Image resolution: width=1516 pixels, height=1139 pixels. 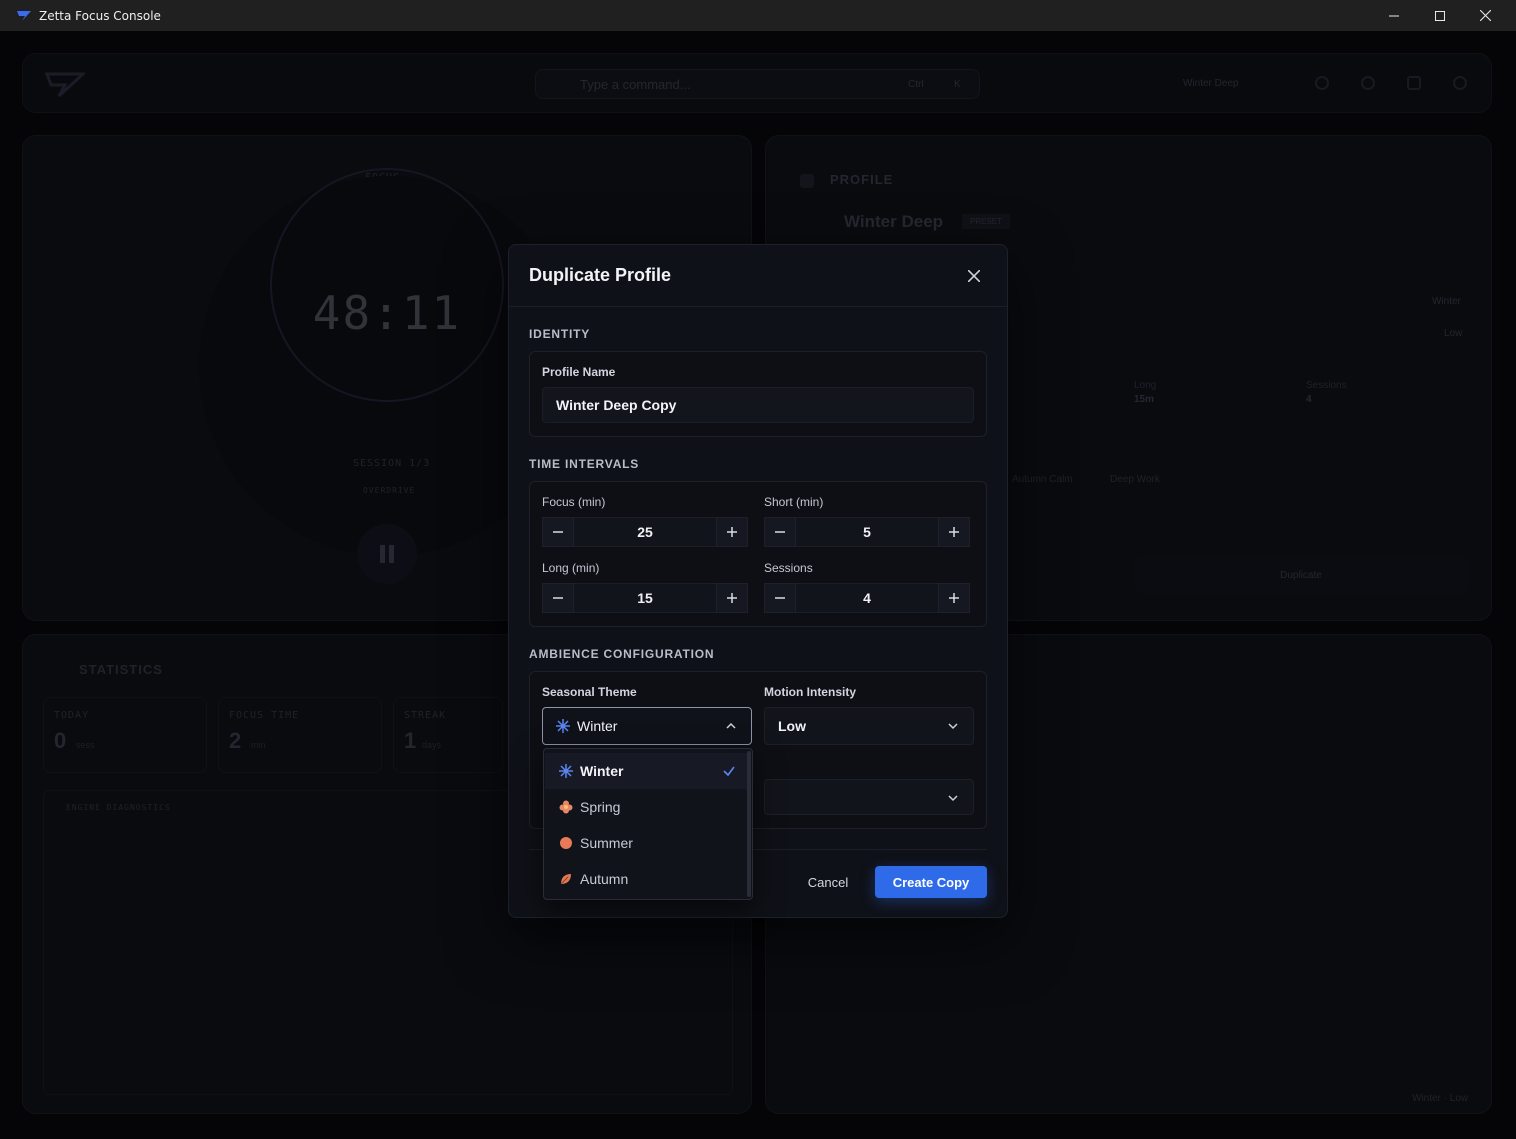 I want to click on profile-name-input: Winter Deep Copy, so click(x=758, y=405).